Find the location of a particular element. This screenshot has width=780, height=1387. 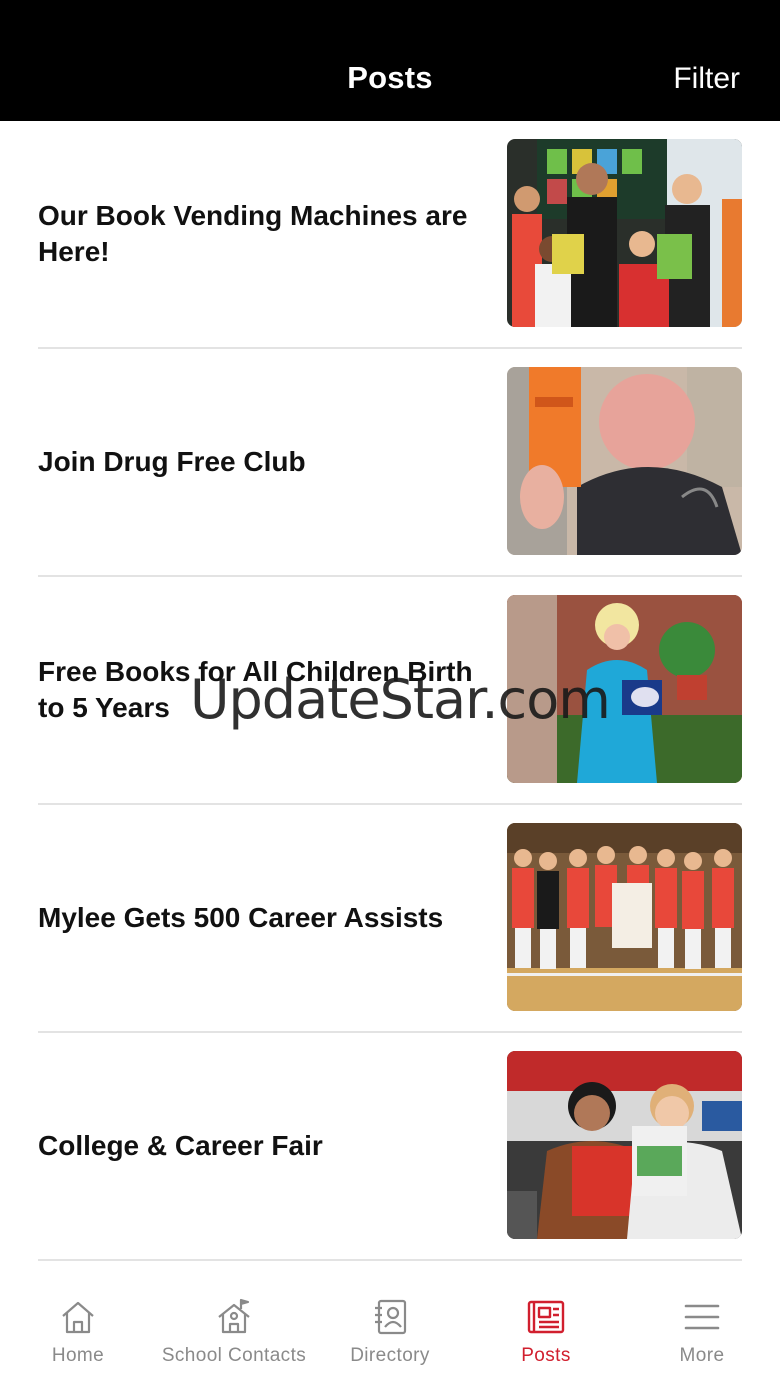

post-item: Mylee Gets 500 Career Assists is located at coordinates (390, 919).